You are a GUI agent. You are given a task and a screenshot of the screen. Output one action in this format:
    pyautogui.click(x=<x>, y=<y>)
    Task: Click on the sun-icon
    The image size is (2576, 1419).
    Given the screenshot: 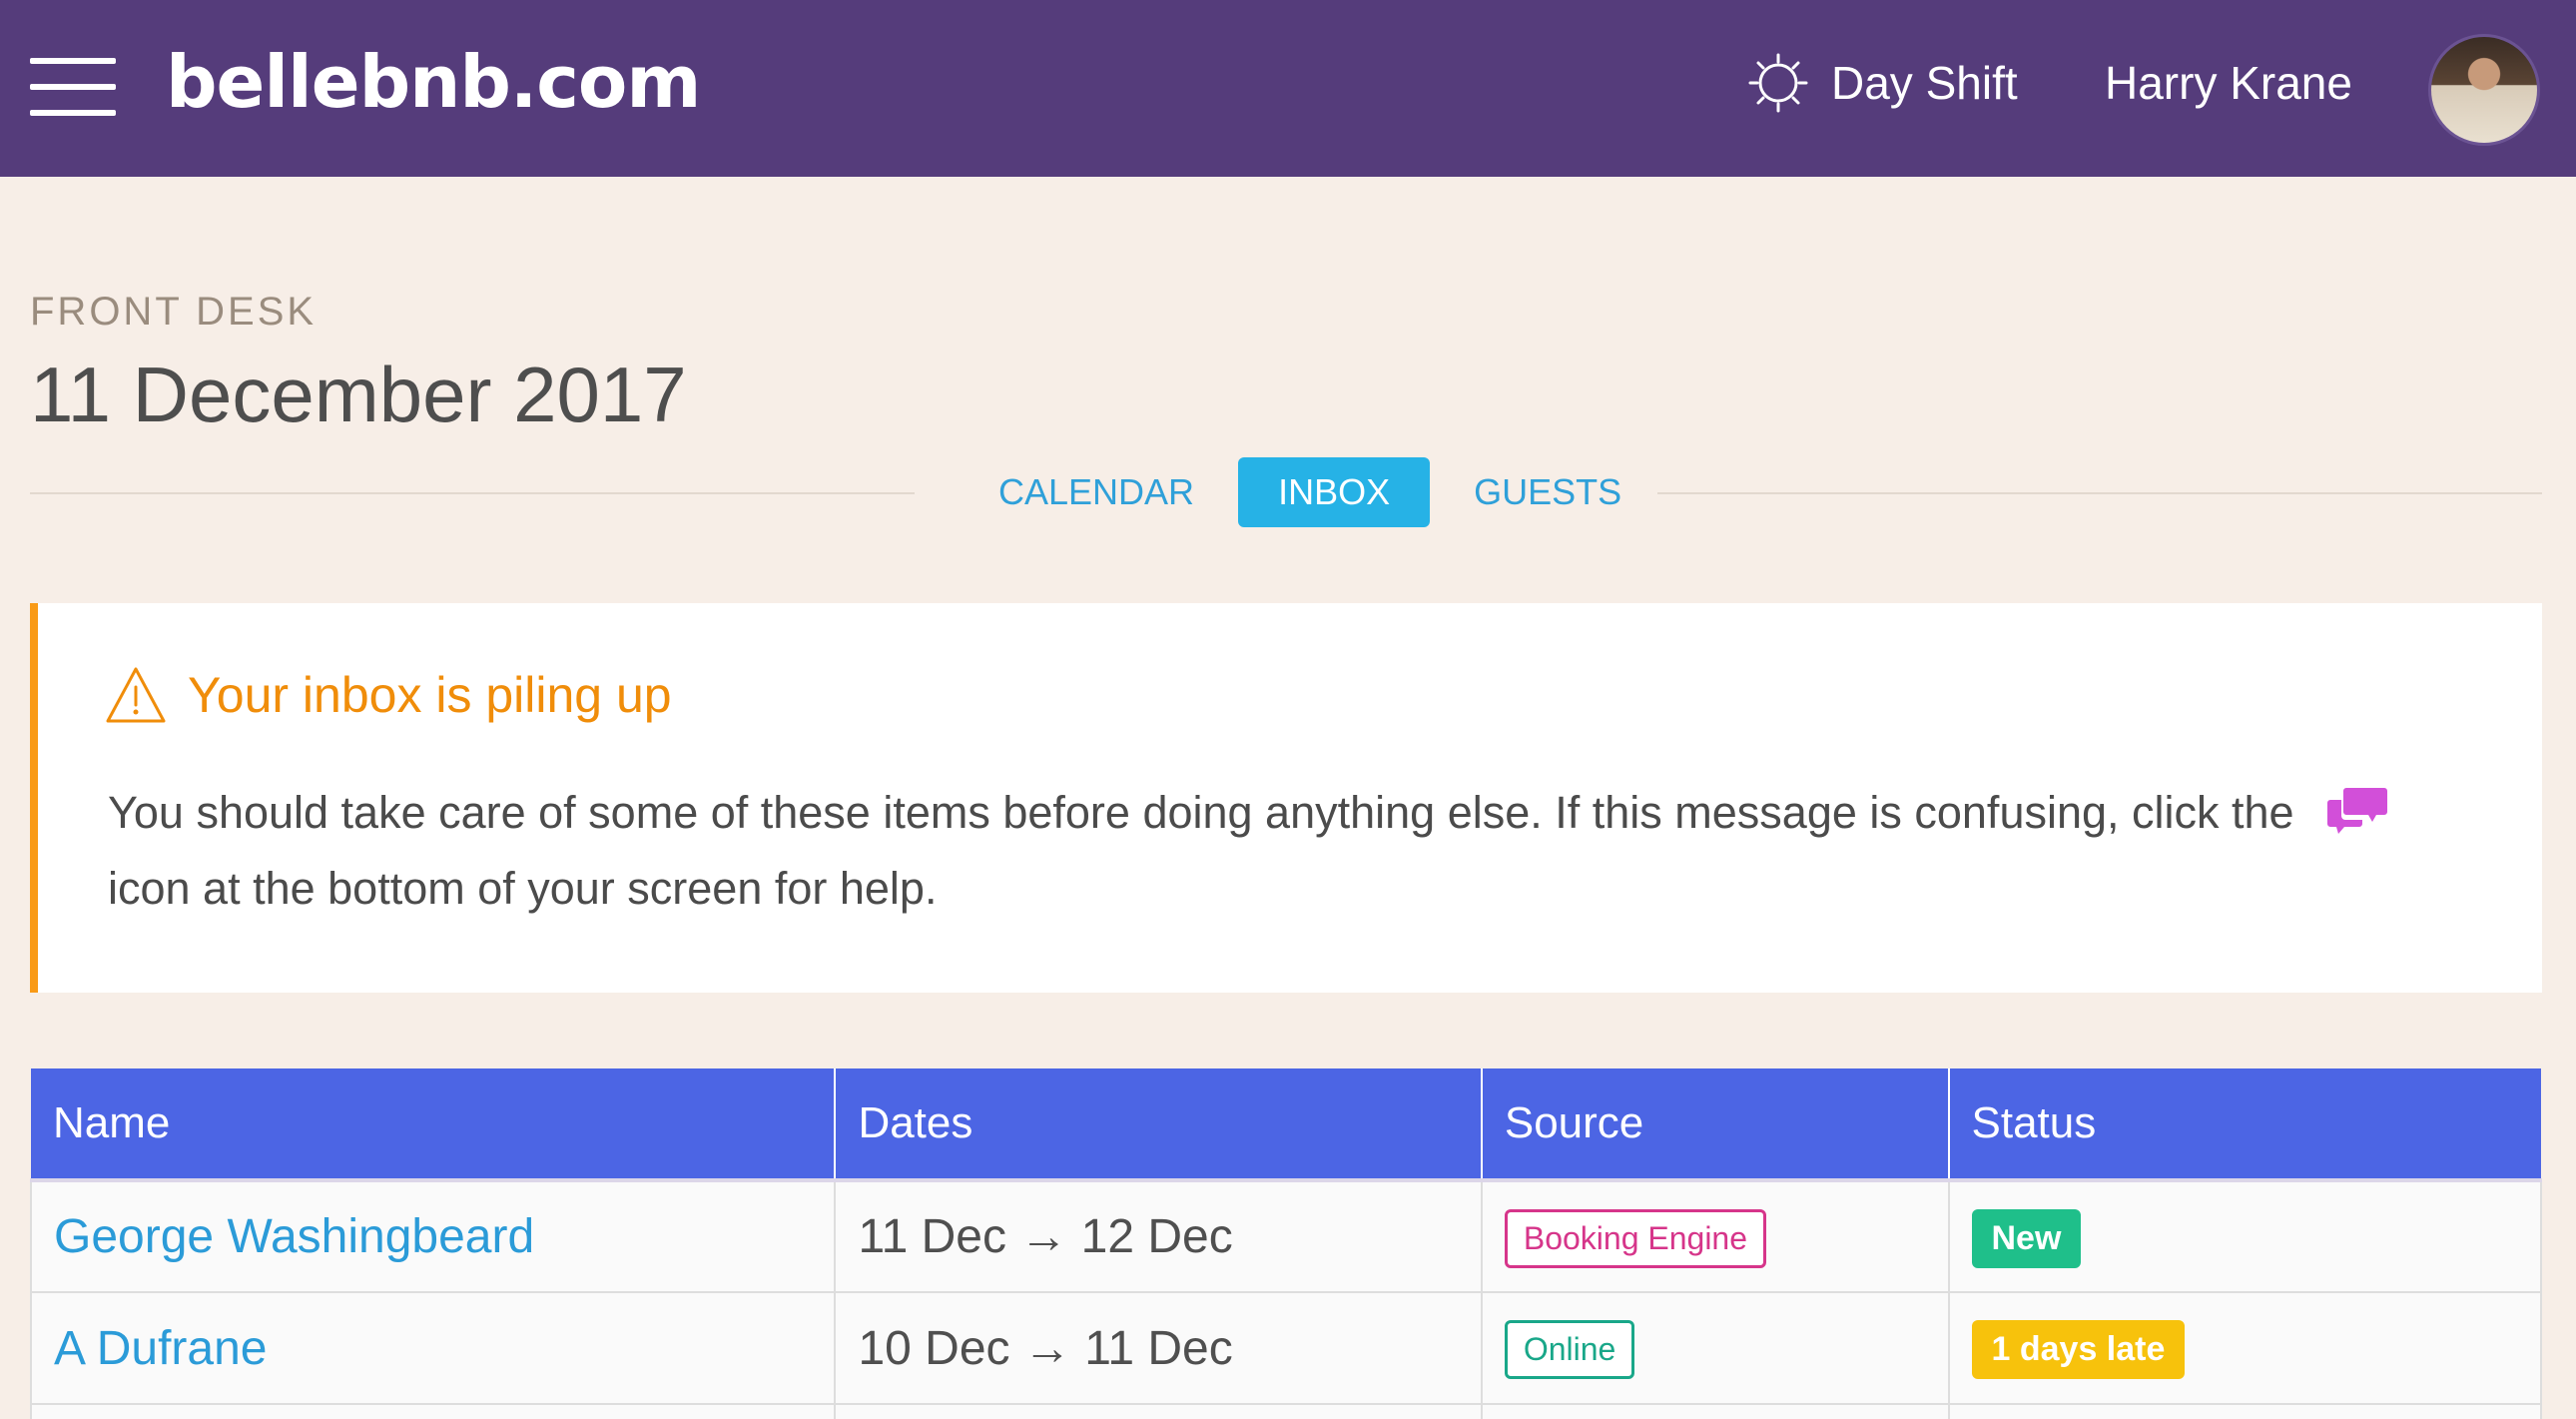 What is the action you would take?
    pyautogui.click(x=1778, y=83)
    